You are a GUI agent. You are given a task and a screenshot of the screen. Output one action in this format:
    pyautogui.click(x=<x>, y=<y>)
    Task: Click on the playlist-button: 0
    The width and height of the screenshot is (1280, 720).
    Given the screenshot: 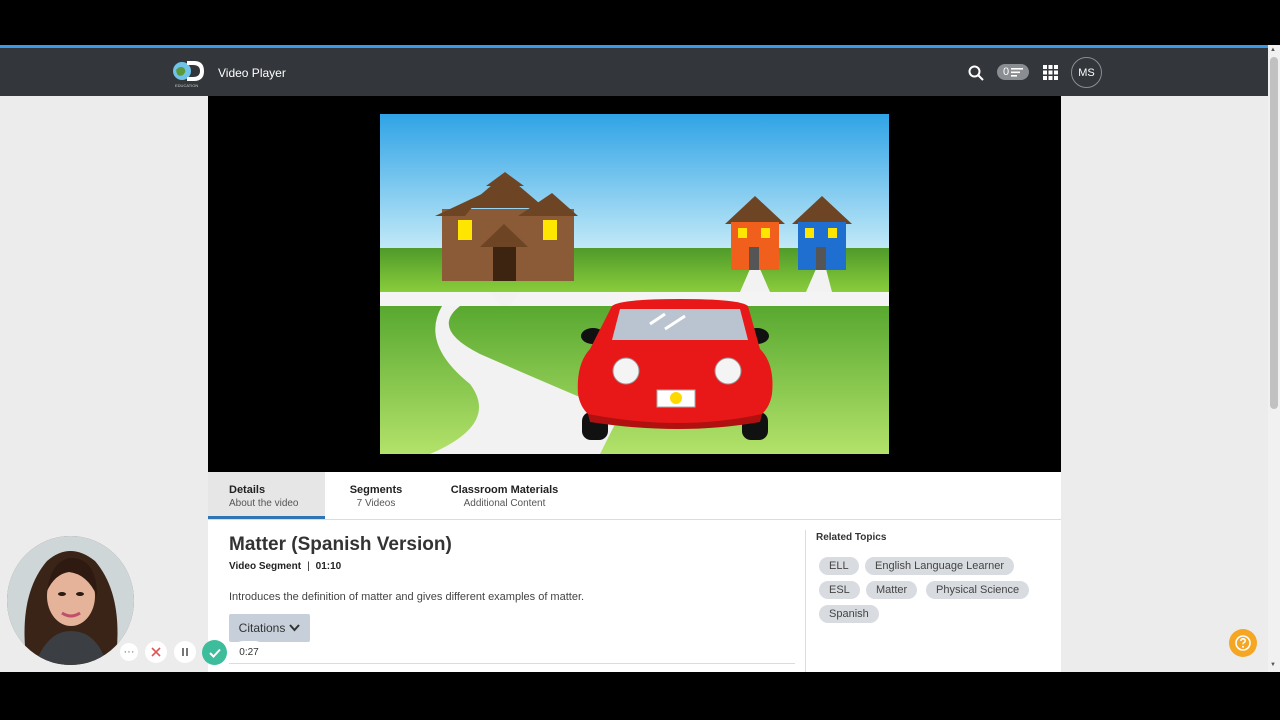 What is the action you would take?
    pyautogui.click(x=1013, y=72)
    